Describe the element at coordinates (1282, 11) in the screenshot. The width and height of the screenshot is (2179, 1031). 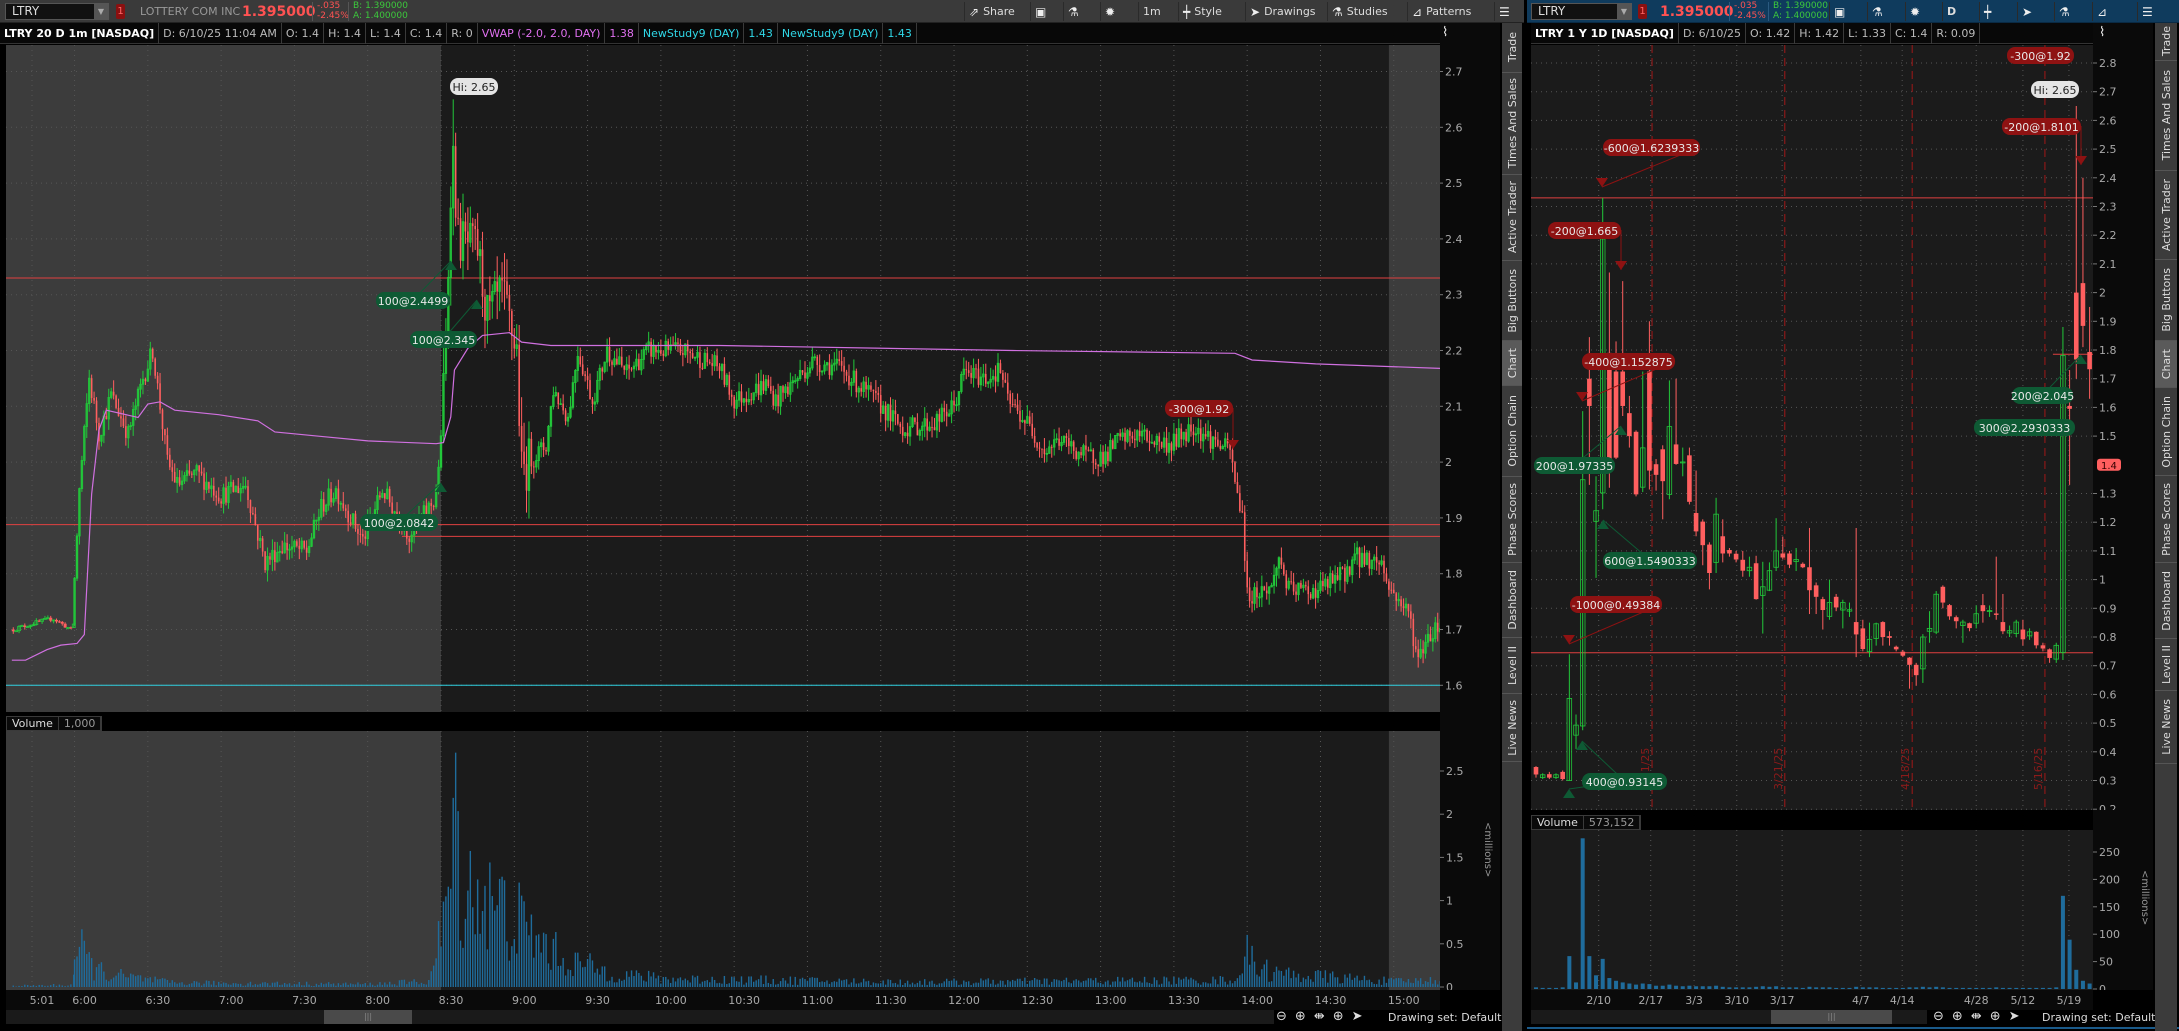
I see `drawings-button: ➤ Drawings` at that location.